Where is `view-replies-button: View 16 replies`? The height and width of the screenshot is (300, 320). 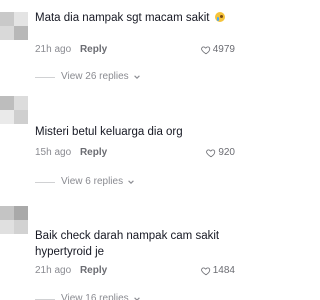 view-replies-button: View 16 replies is located at coordinates (88, 296).